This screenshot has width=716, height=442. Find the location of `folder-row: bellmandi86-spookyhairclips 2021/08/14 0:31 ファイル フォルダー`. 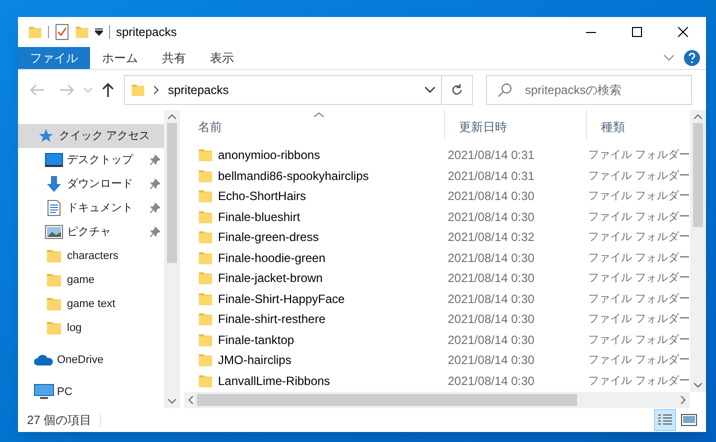

folder-row: bellmandi86-spookyhairclips 2021/08/14 0:31 ファイル フォルダー is located at coordinates (437, 176).